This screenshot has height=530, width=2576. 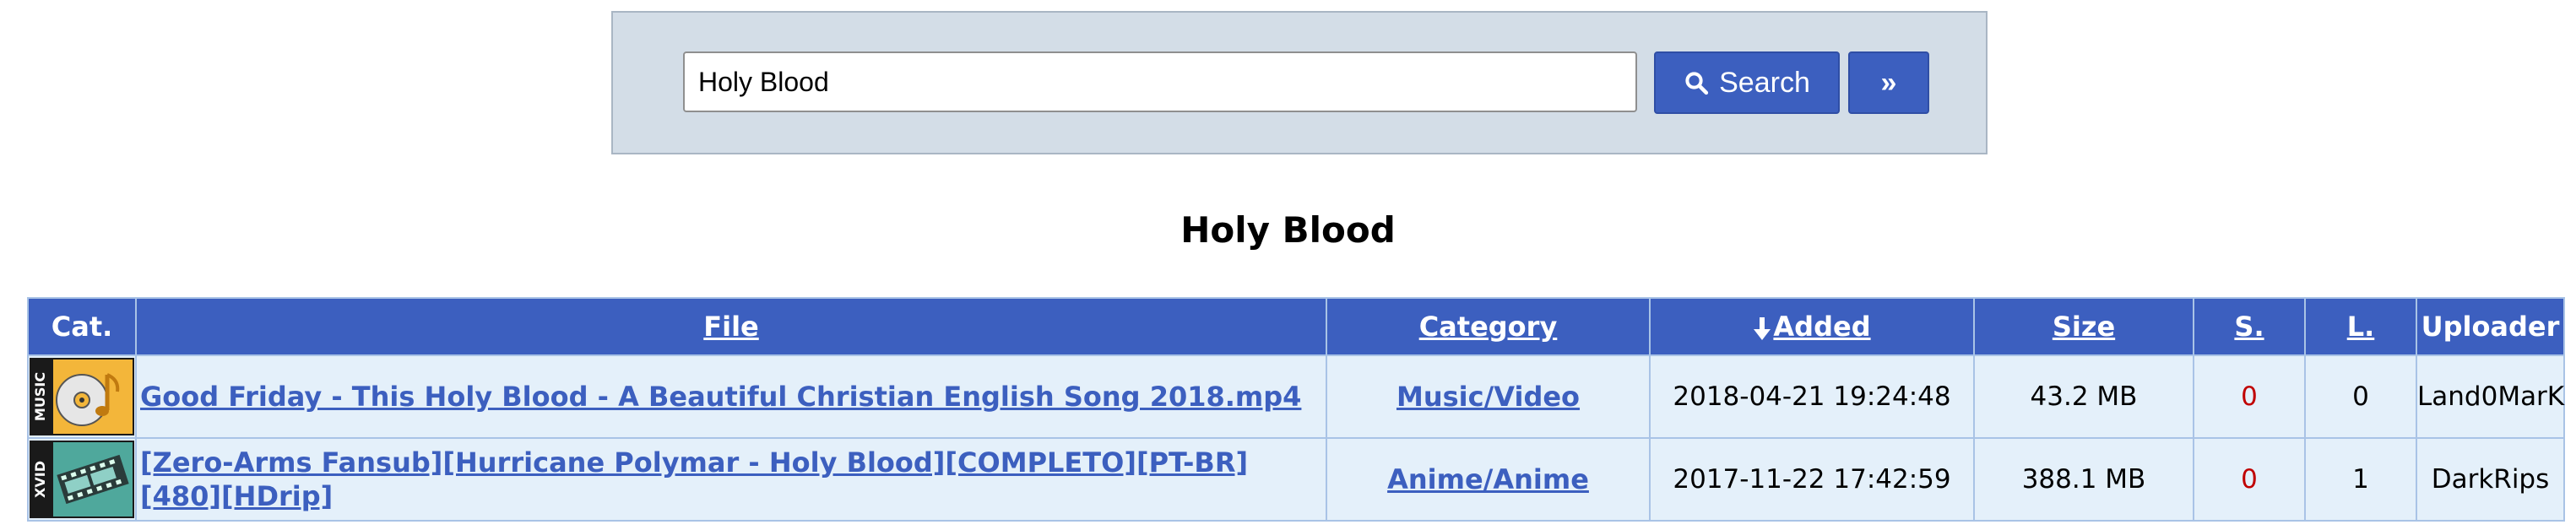 I want to click on category-cell: Anime/Anime, so click(x=1489, y=480).